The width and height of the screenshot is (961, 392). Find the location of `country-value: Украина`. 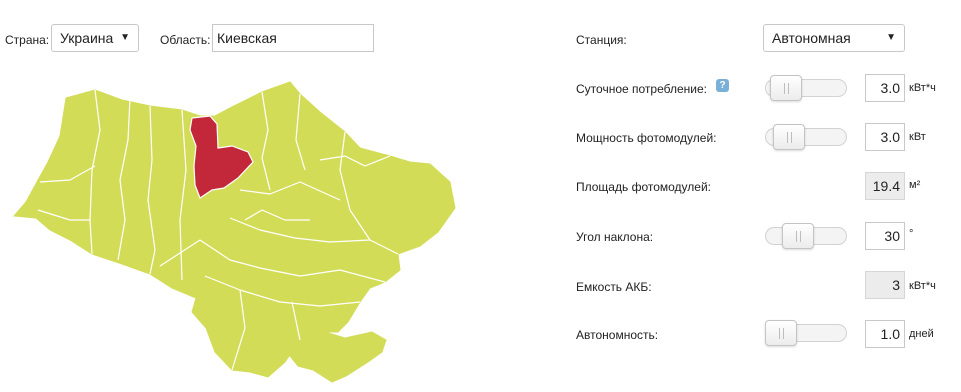

country-value: Украина is located at coordinates (87, 38).